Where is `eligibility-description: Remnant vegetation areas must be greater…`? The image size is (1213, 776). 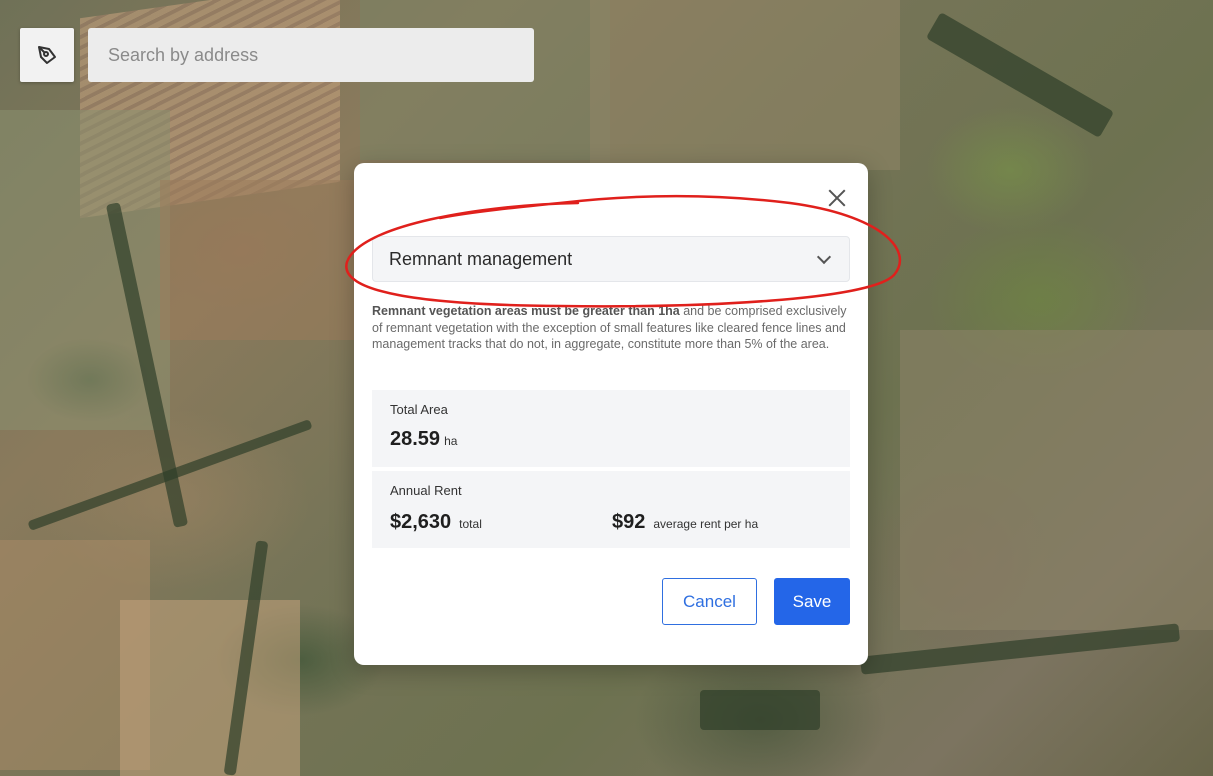 eligibility-description: Remnant vegetation areas must be greater… is located at coordinates (611, 328).